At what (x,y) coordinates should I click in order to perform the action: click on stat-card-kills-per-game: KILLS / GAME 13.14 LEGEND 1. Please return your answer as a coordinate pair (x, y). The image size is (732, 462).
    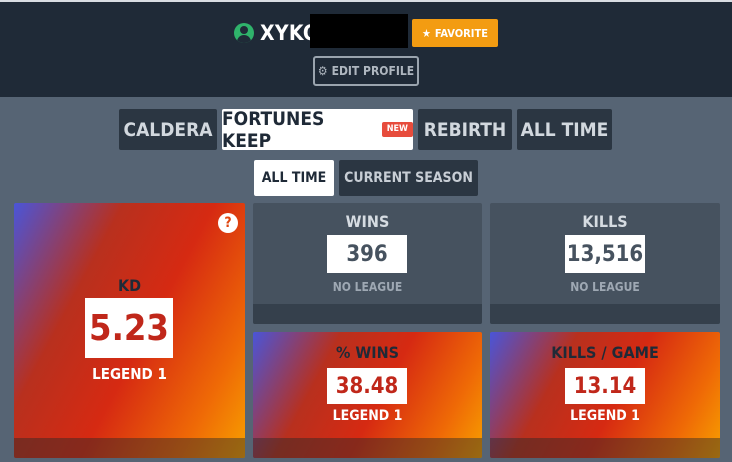
    Looking at the image, I should click on (605, 395).